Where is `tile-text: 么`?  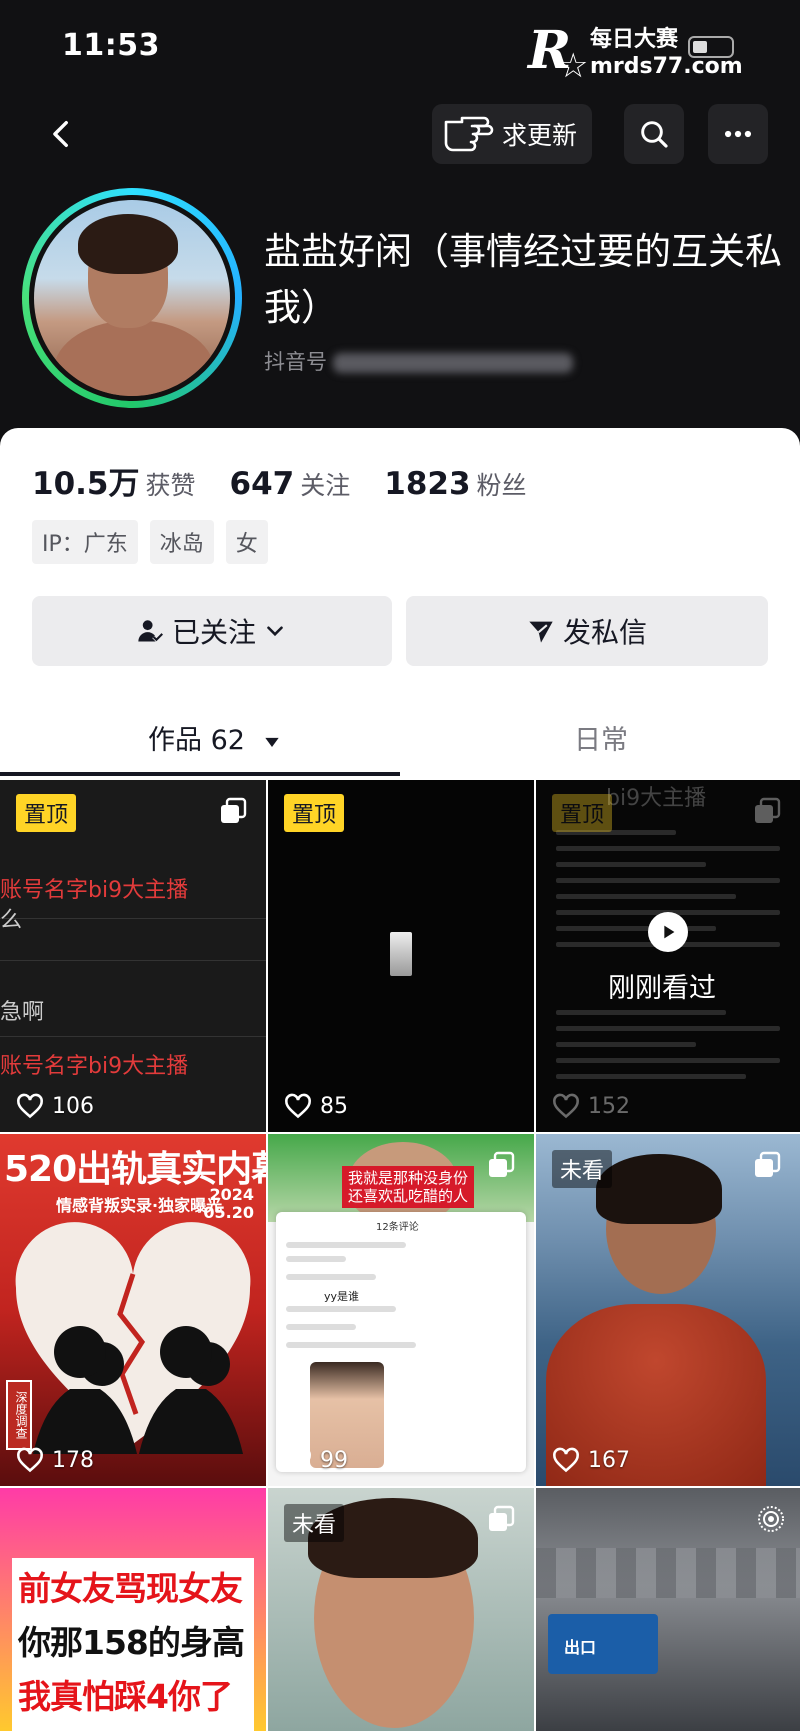 tile-text: 么 is located at coordinates (11, 920).